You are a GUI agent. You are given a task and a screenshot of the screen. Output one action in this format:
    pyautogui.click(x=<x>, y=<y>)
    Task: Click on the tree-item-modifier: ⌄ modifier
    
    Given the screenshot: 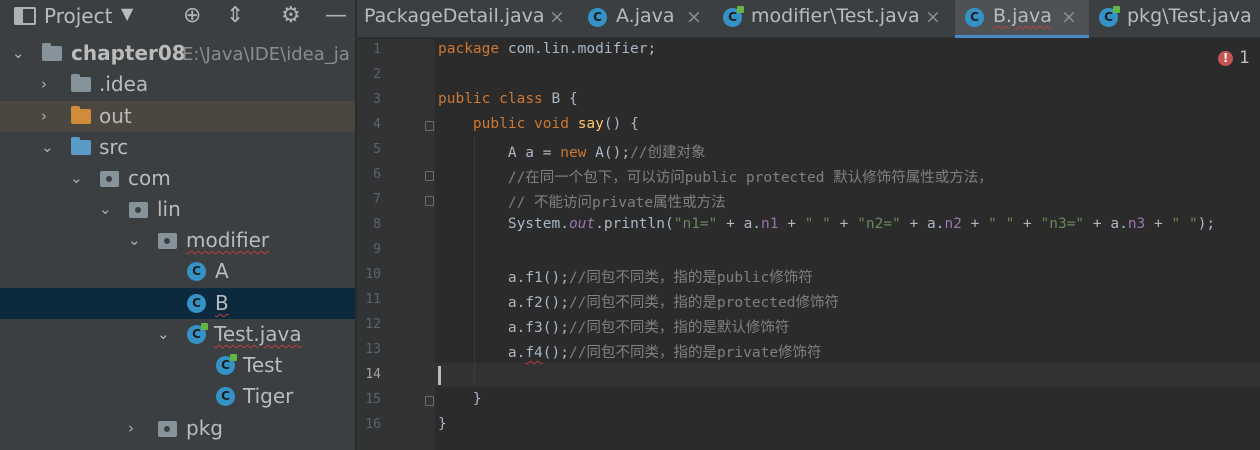 What is the action you would take?
    pyautogui.click(x=177, y=240)
    